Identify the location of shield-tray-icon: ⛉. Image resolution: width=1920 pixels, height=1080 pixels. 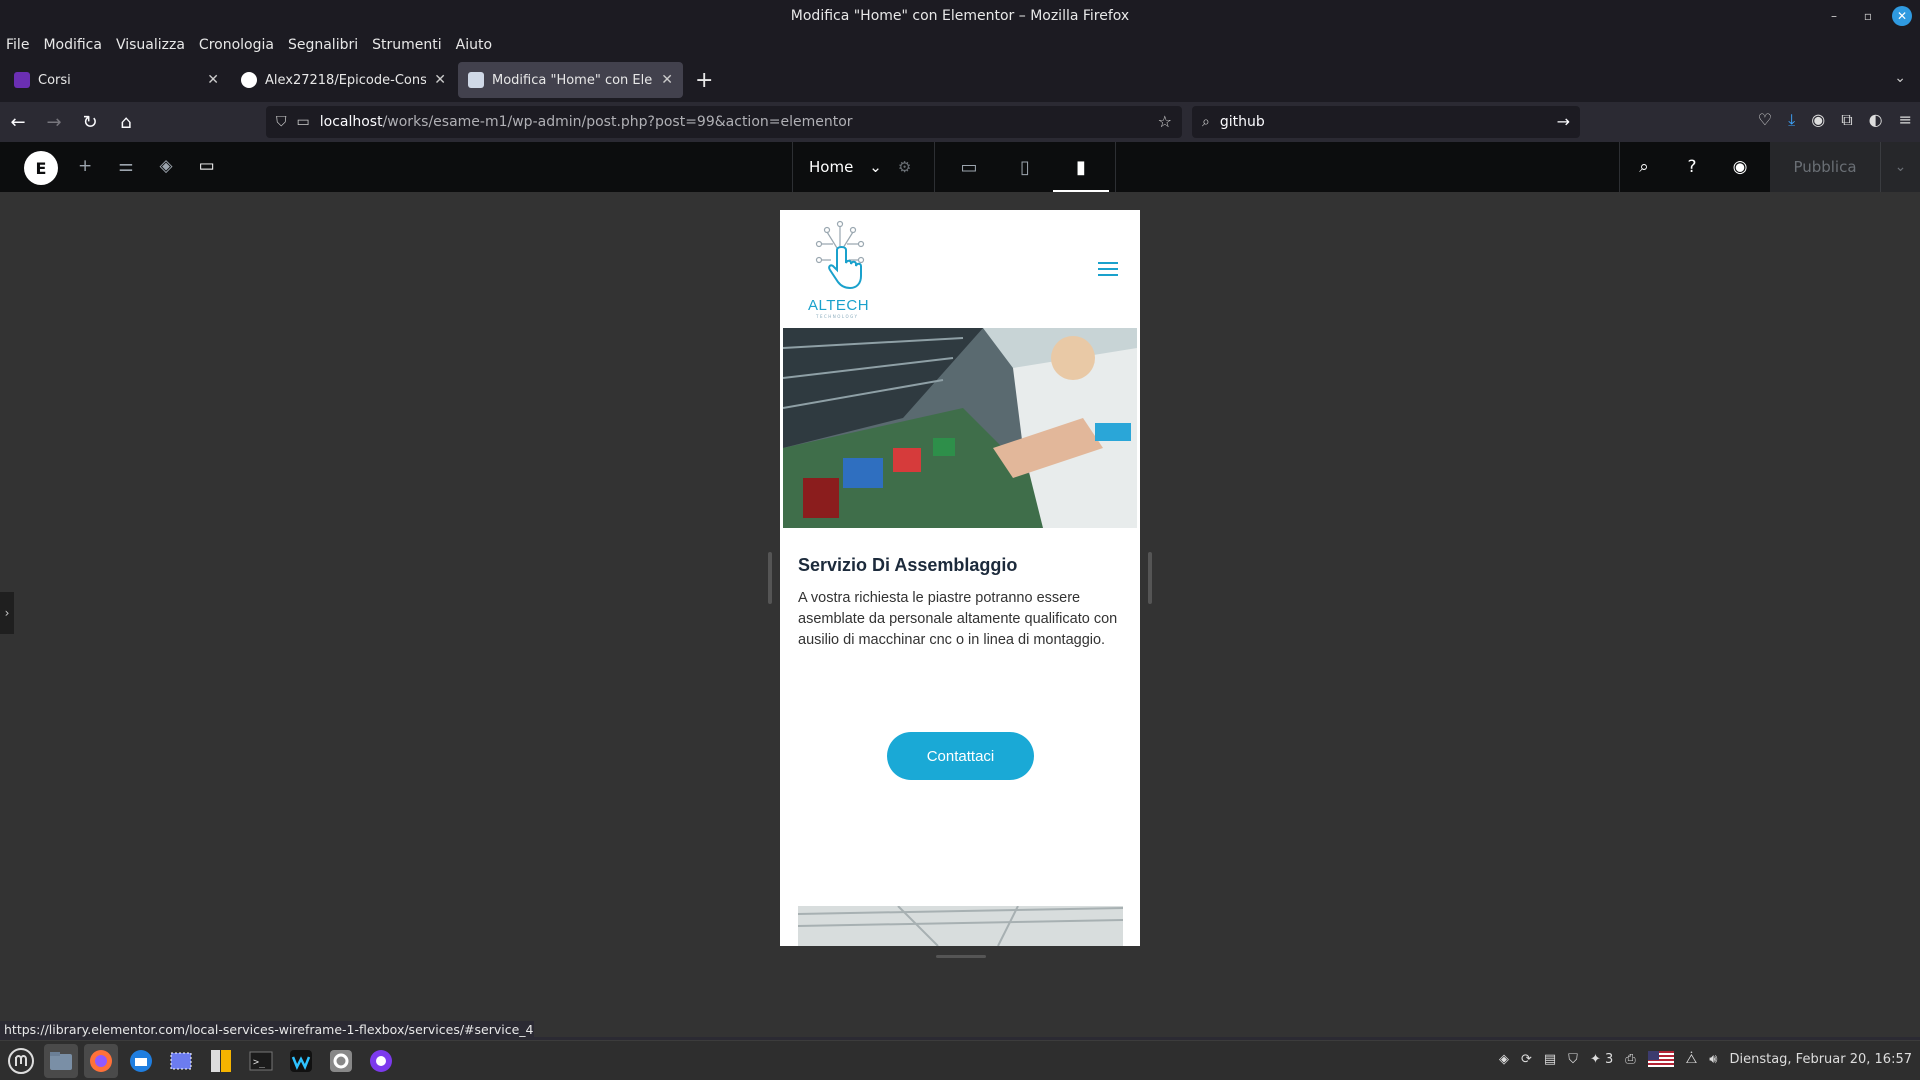
(1573, 1059).